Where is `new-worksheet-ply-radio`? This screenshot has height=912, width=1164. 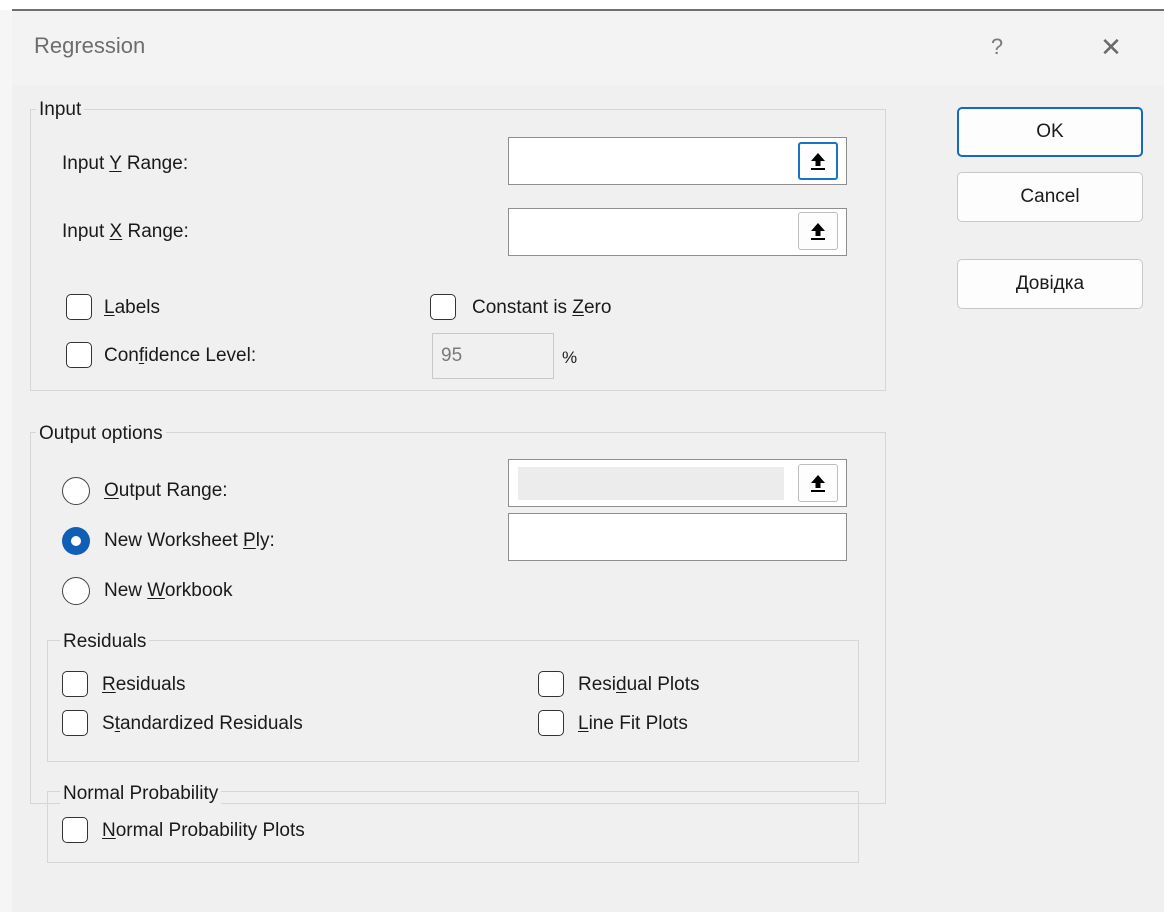 new-worksheet-ply-radio is located at coordinates (76, 541).